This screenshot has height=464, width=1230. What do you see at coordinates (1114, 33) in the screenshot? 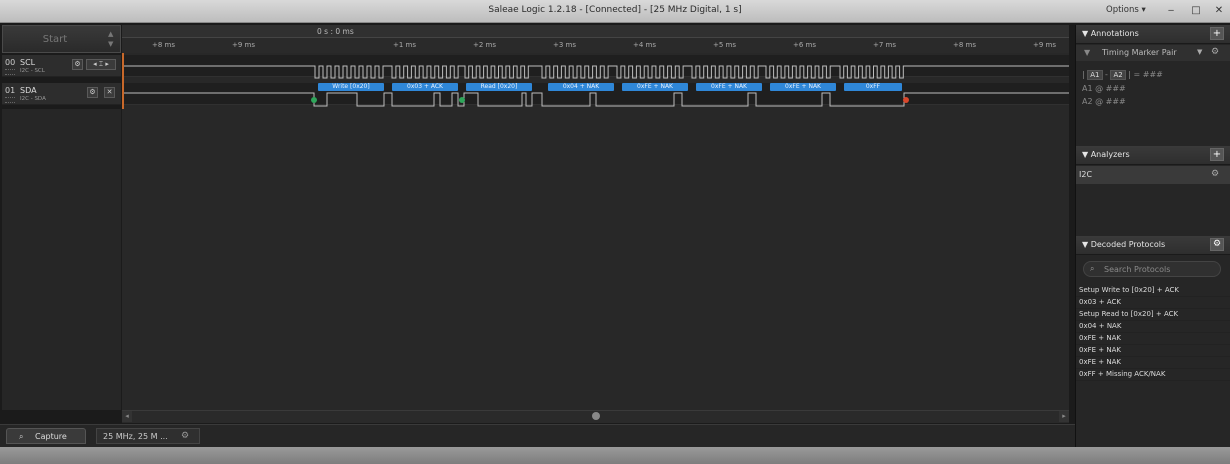
I see `annotations-label: Annotations` at bounding box center [1114, 33].